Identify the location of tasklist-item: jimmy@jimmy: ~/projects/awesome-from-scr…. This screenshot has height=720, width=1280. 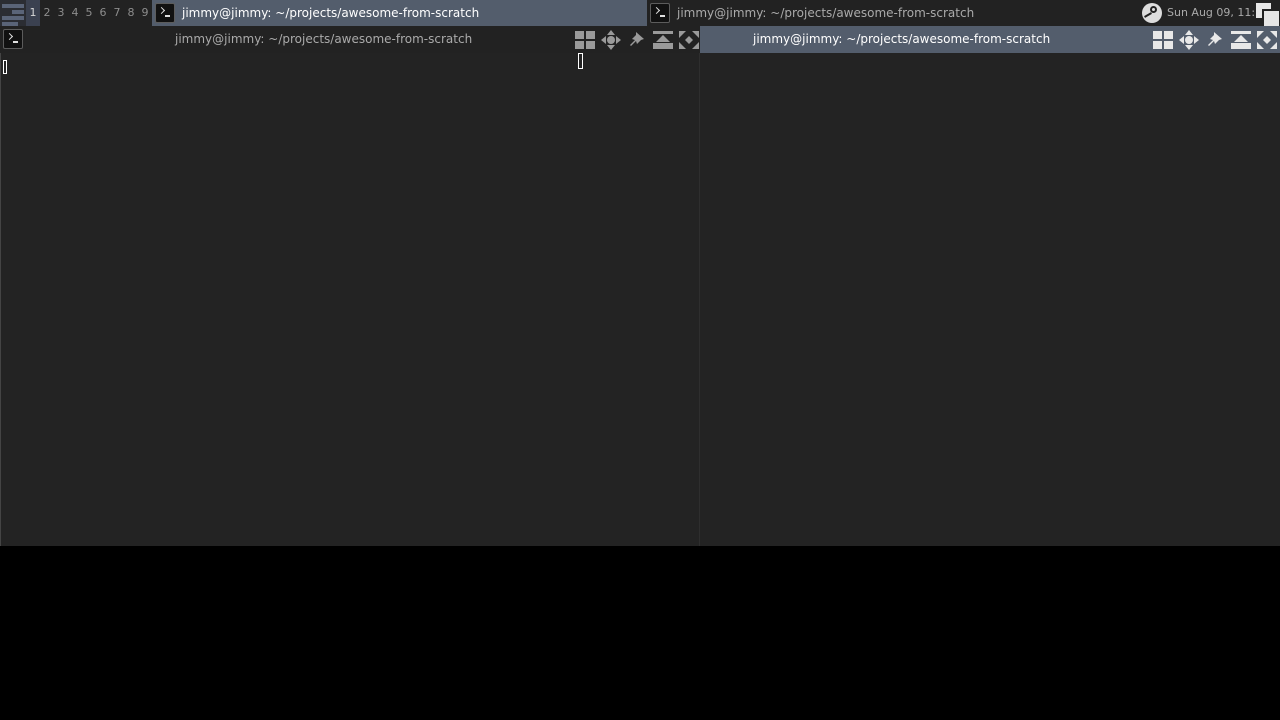
(892, 13).